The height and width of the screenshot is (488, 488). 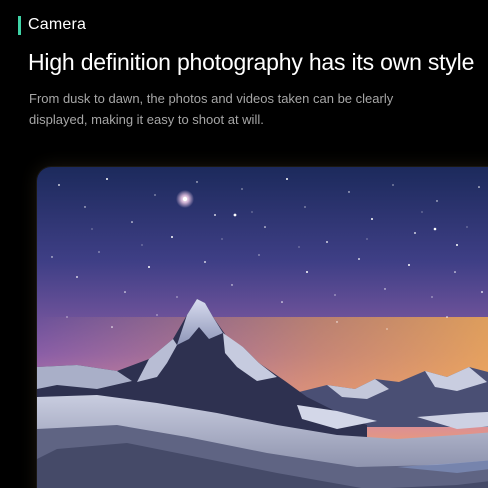 What do you see at coordinates (57, 24) in the screenshot?
I see `section-label: Camera` at bounding box center [57, 24].